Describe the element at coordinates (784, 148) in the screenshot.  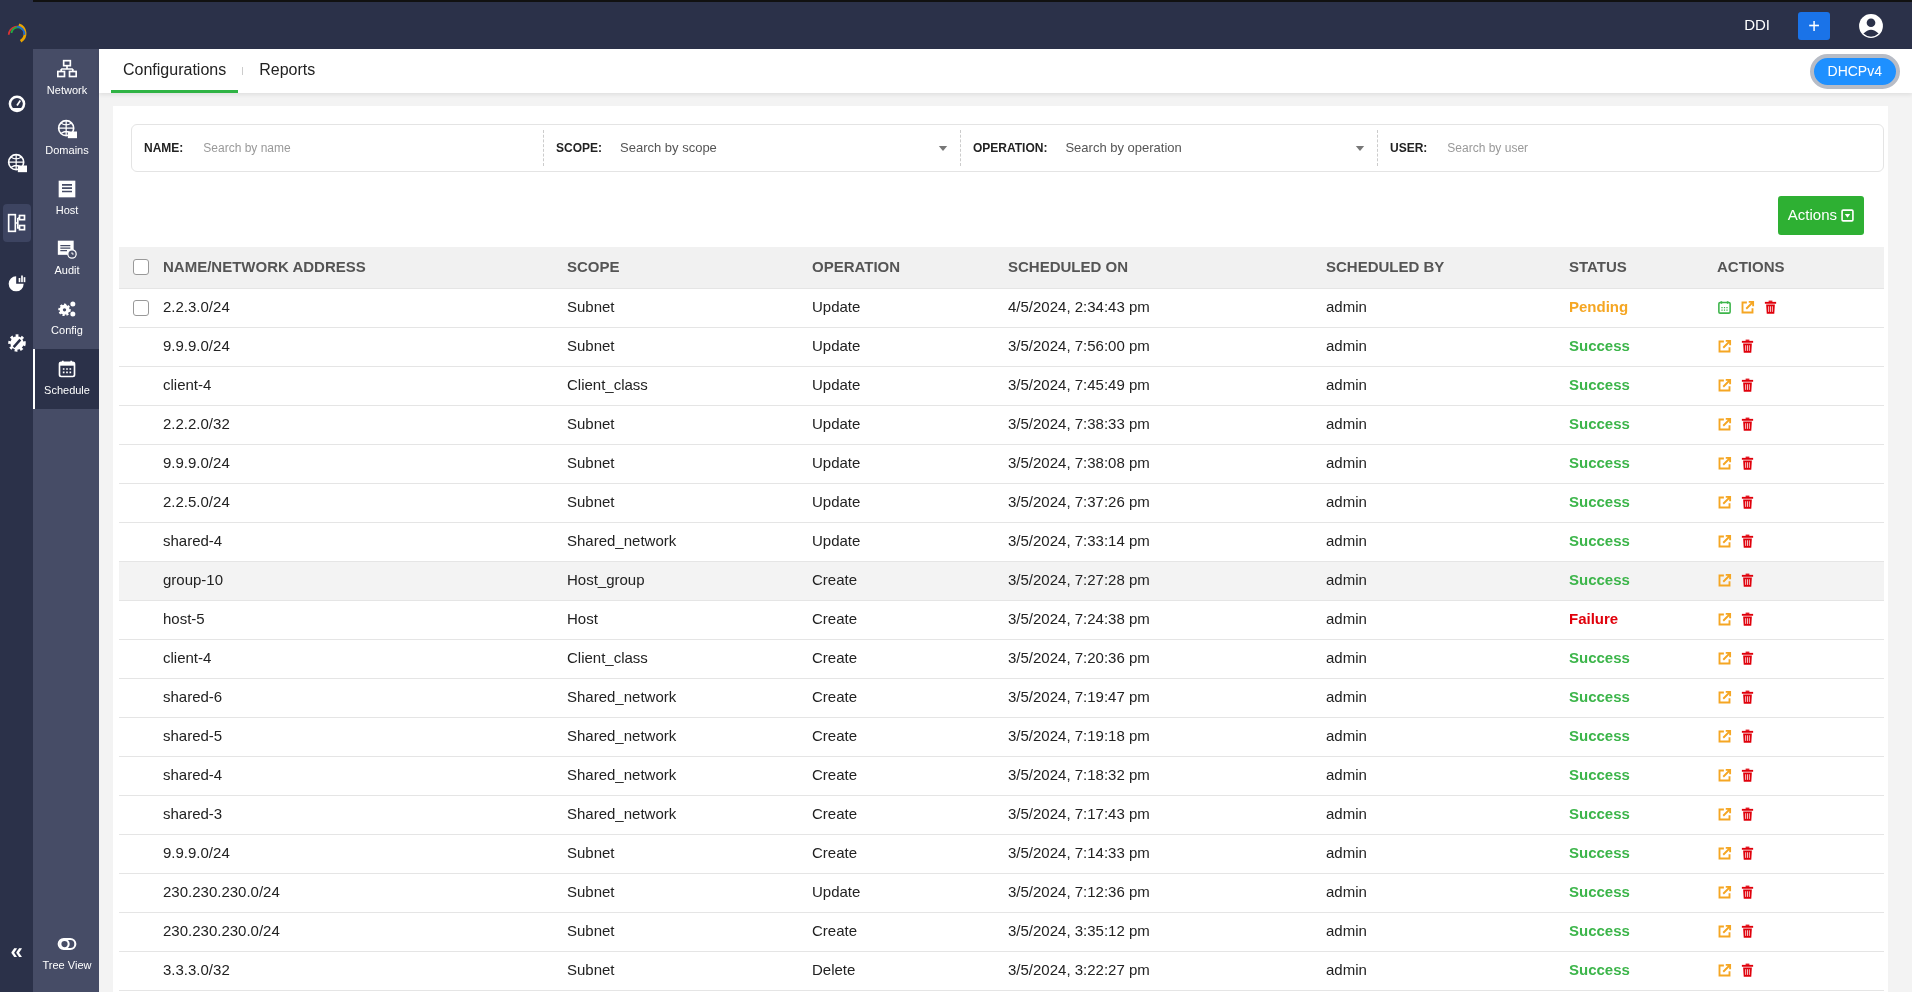
I see `select-field: Search by scope` at that location.